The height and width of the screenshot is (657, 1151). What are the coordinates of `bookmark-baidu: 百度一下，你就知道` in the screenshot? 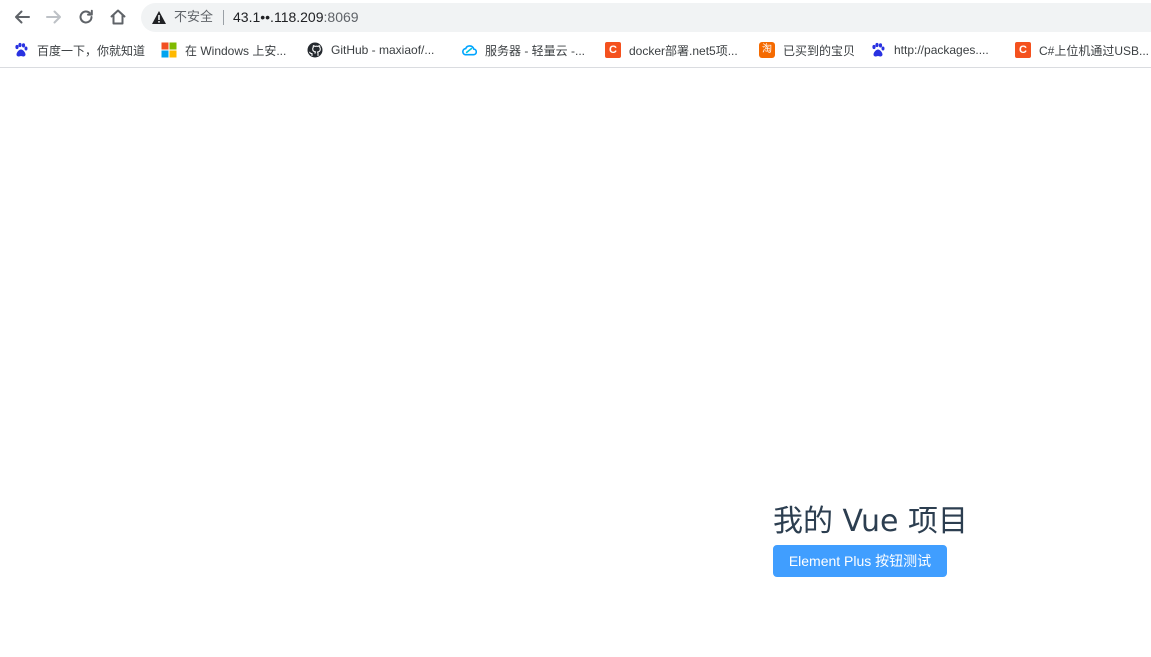 It's located at (79, 50).